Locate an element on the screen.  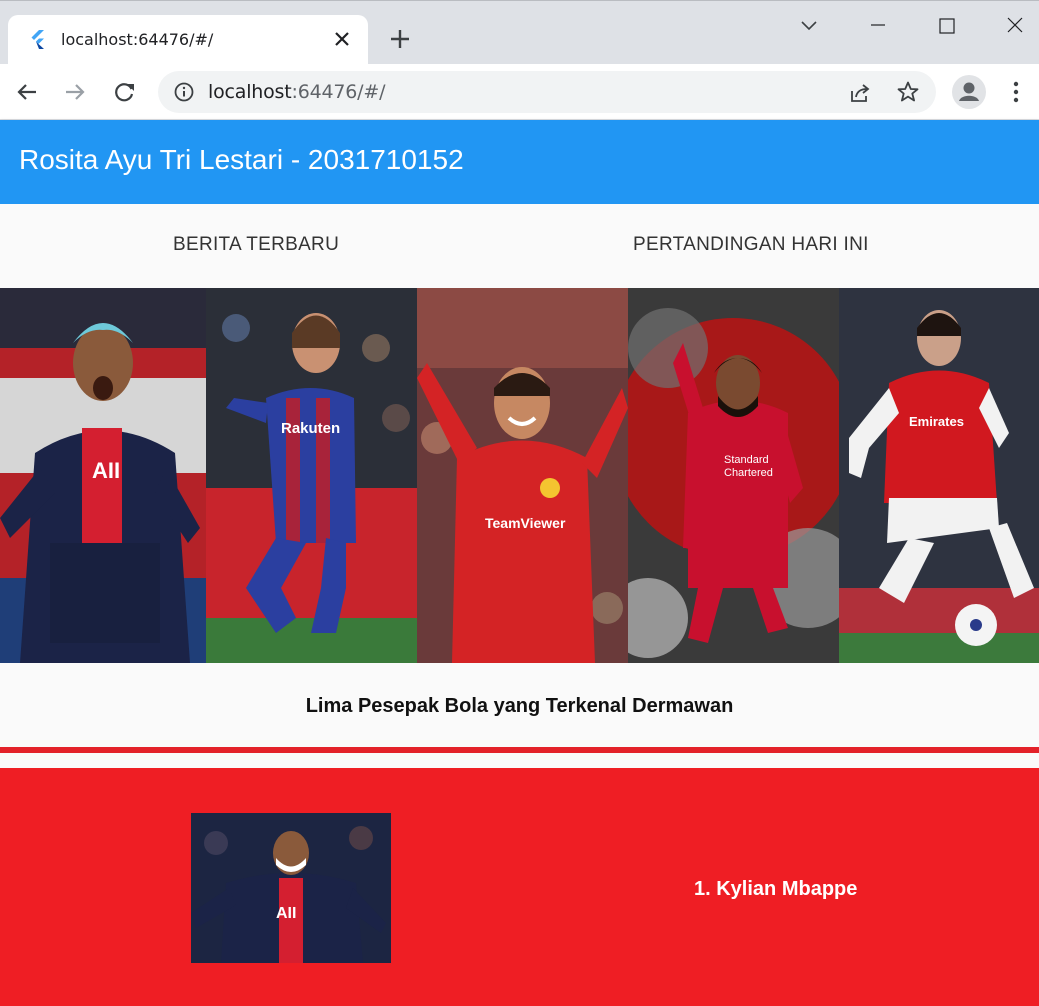
profile-avatar is located at coordinates (969, 92).